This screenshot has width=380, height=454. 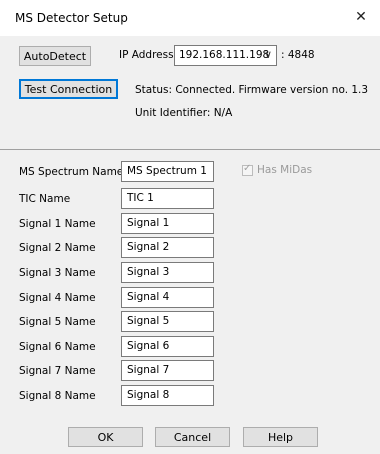 What do you see at coordinates (57, 248) in the screenshot?
I see `signal-2-name-label: Signal 2 Name` at bounding box center [57, 248].